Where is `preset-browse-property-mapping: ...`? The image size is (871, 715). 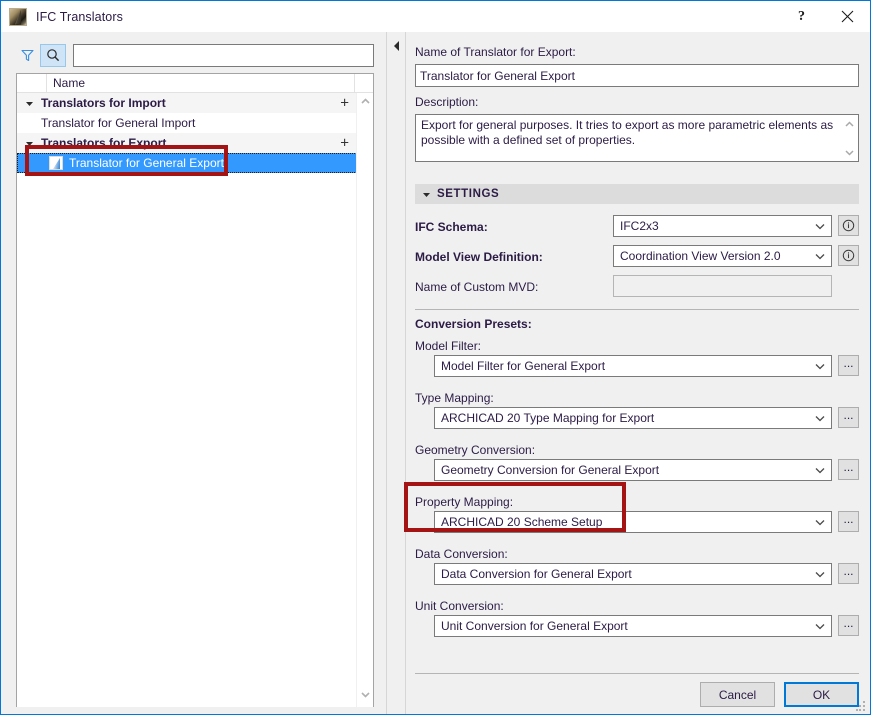 preset-browse-property-mapping: ... is located at coordinates (848, 521).